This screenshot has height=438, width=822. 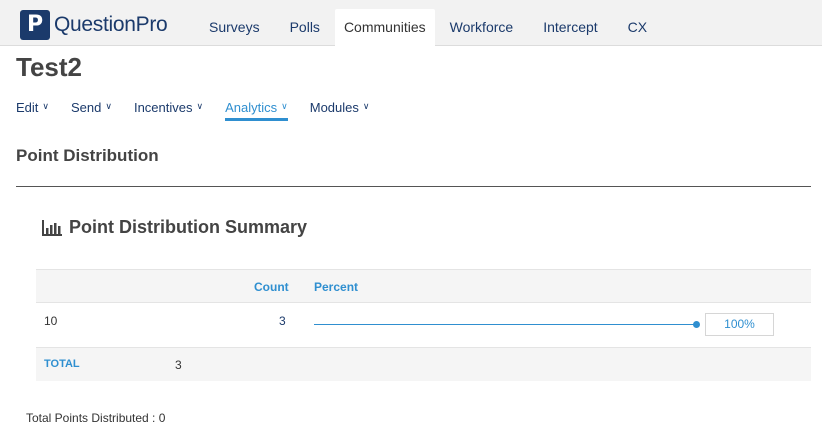 I want to click on table-header: Count Percent, so click(x=423, y=286).